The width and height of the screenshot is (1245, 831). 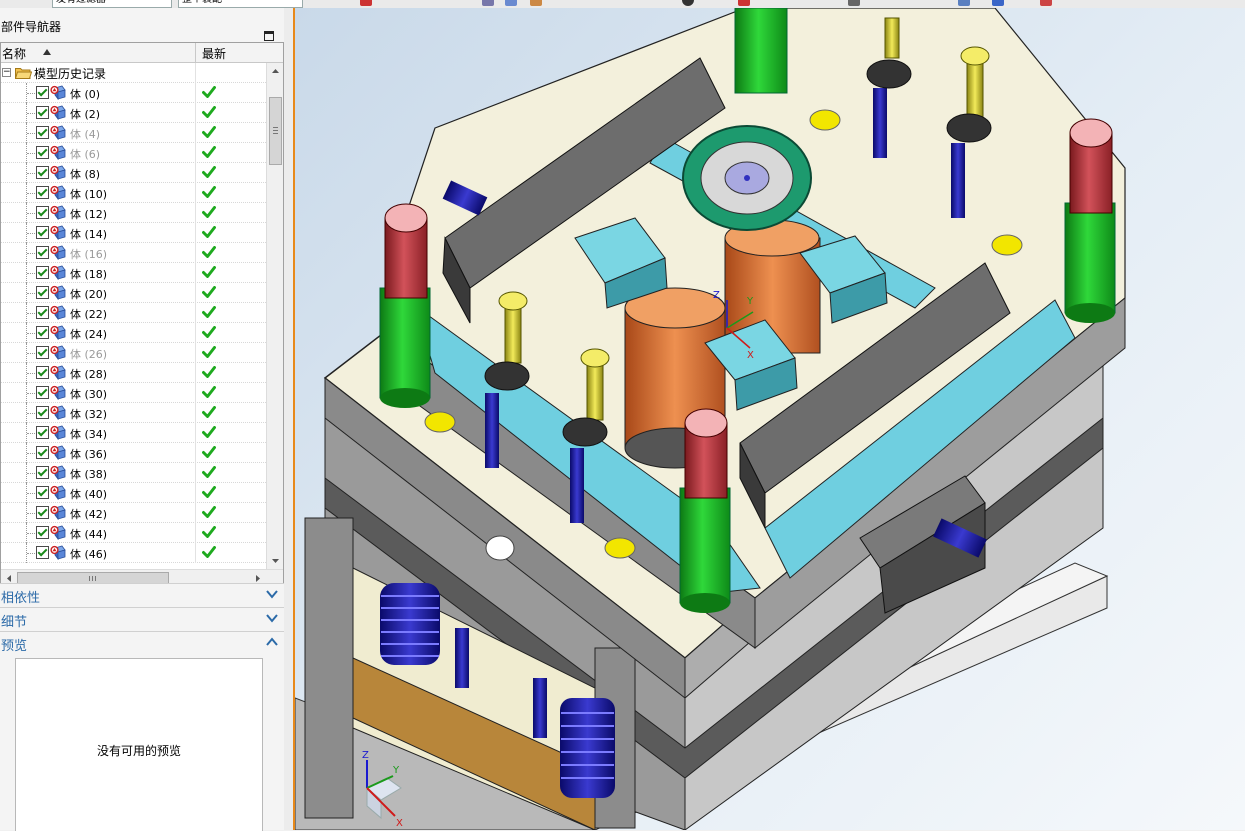 I want to click on point-icon, so click(x=744, y=3).